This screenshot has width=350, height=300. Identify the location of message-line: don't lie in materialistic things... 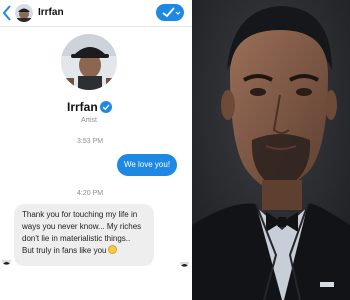
(76, 238).